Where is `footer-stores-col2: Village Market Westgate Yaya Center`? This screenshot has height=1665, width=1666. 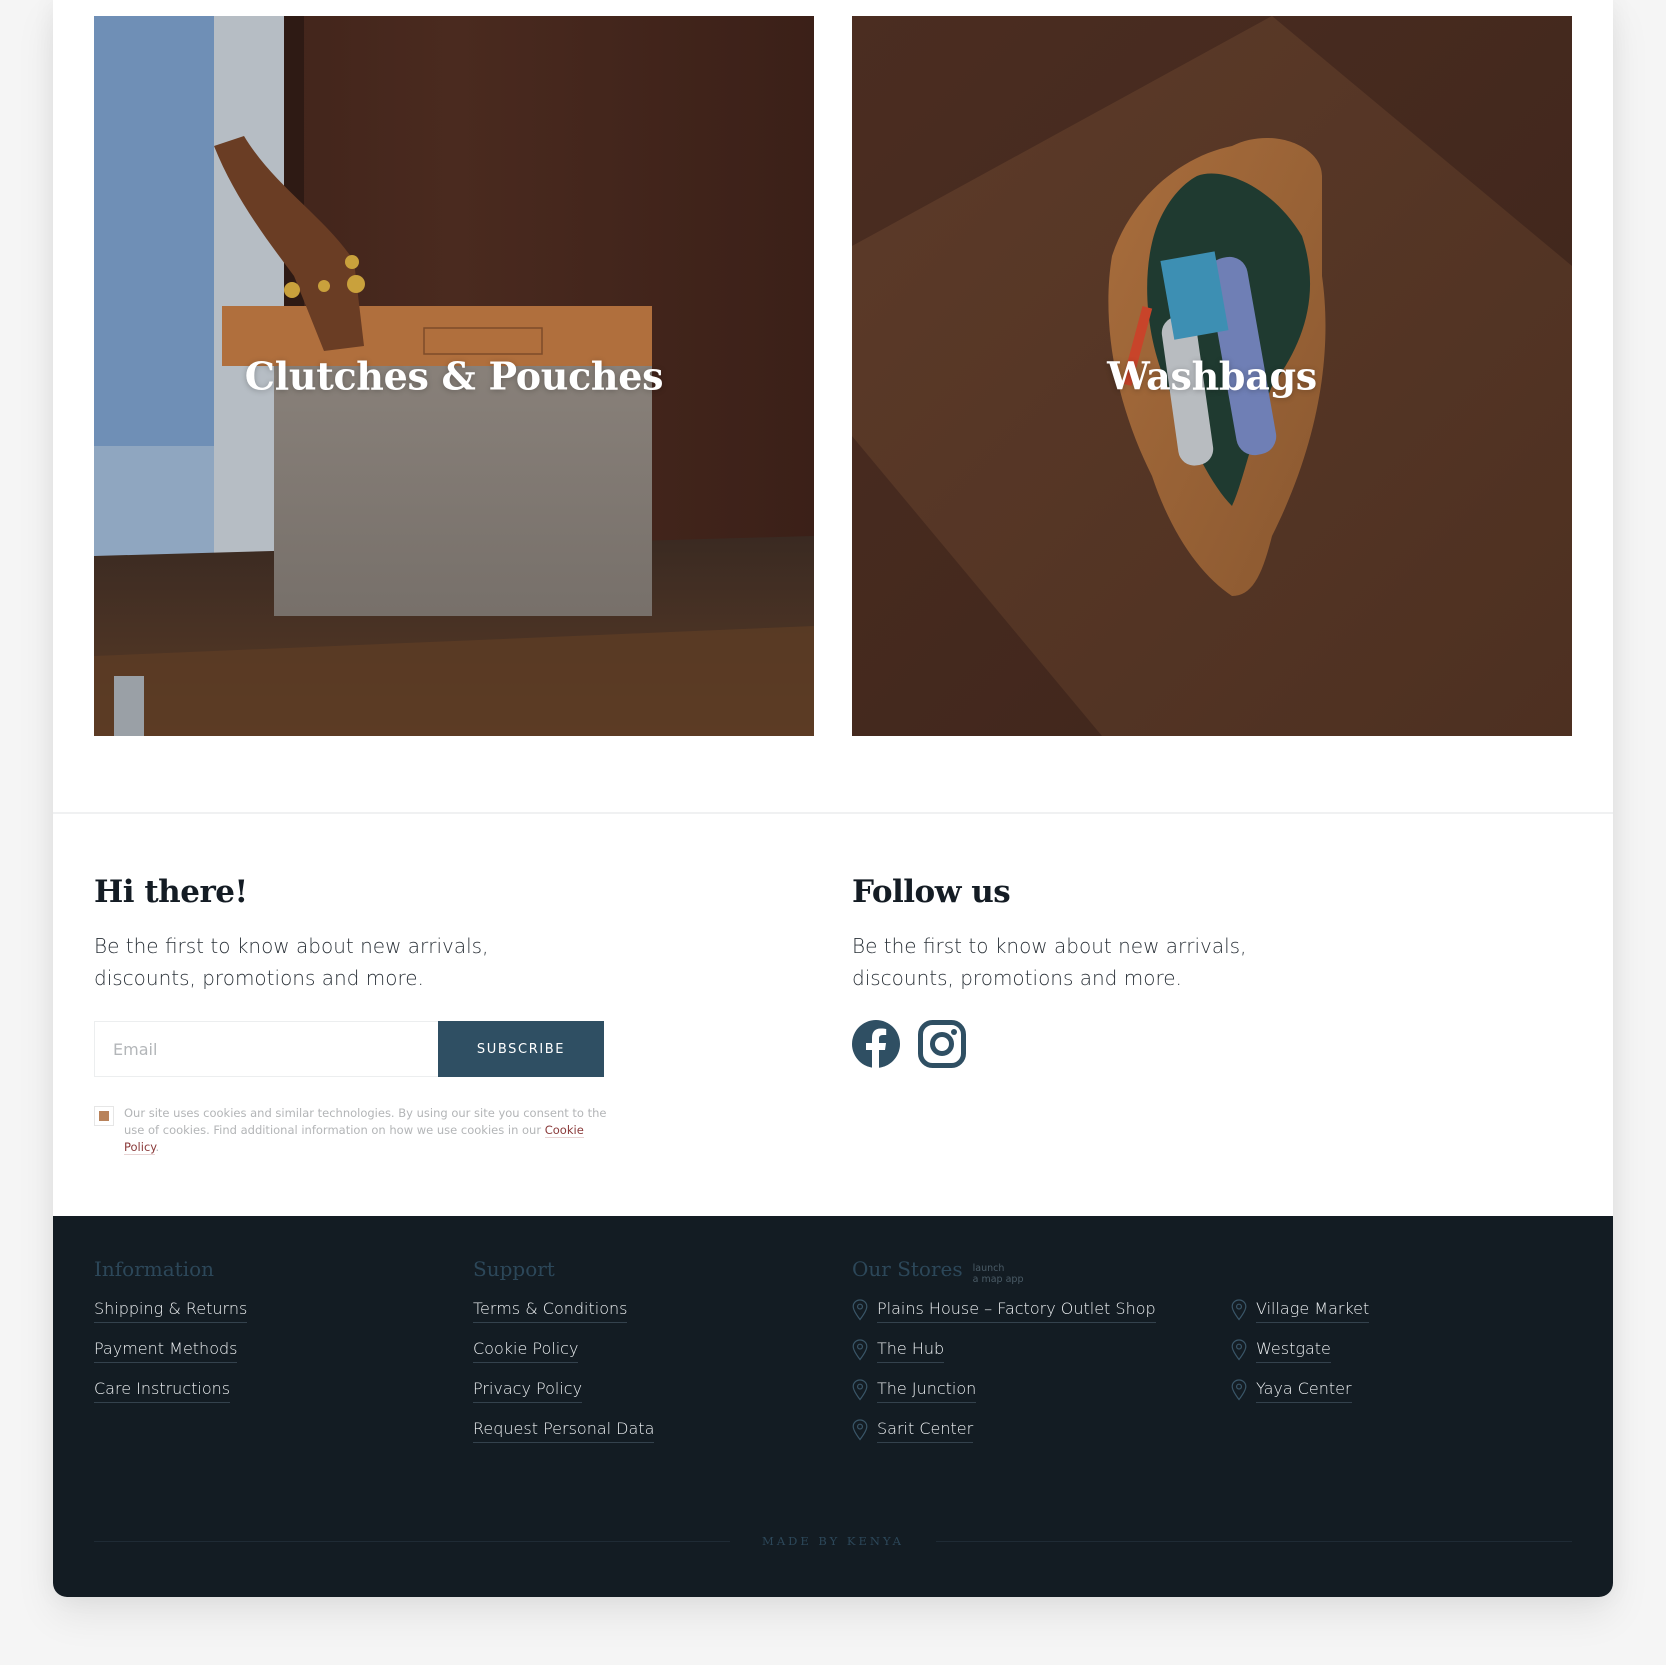
footer-stores-col2: Village Market Westgate Yaya Center is located at coordinates (1300, 1359).